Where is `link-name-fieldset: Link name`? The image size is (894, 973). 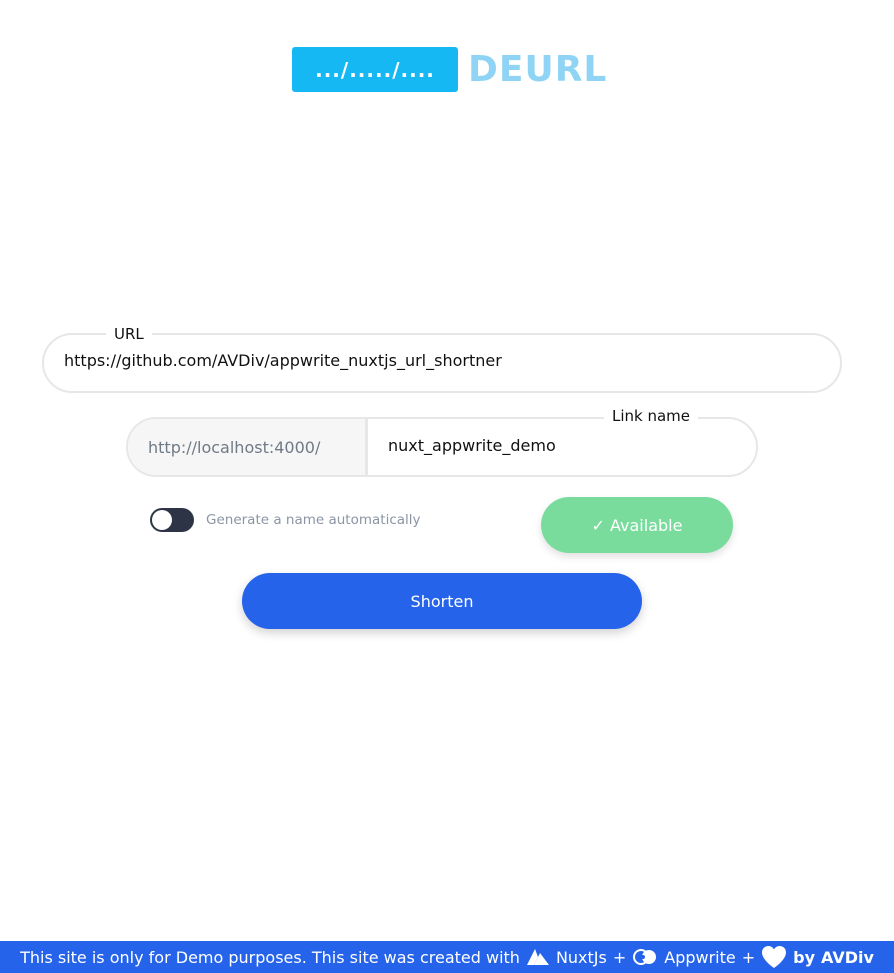 link-name-fieldset: Link name is located at coordinates (562, 441).